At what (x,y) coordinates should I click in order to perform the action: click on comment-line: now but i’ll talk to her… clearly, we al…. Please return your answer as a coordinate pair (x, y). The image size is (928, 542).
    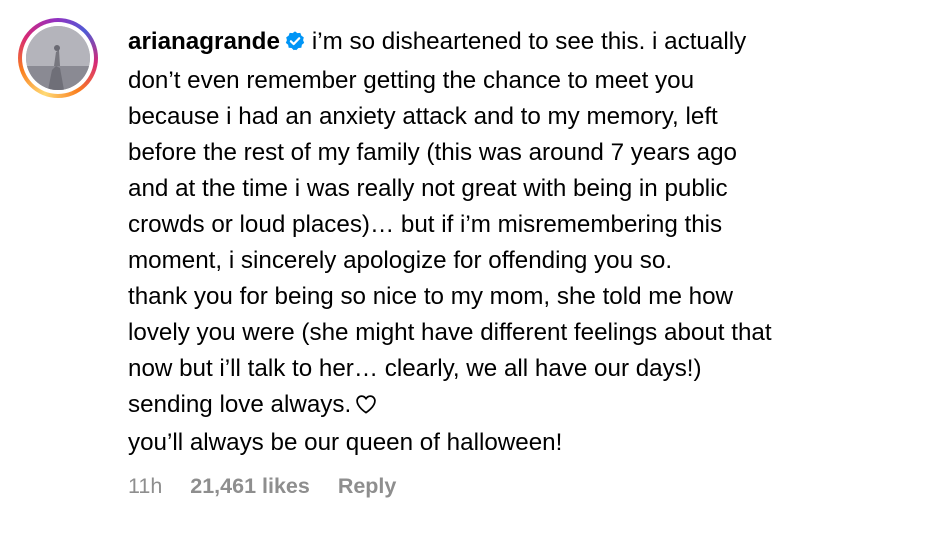
    Looking at the image, I should click on (415, 368).